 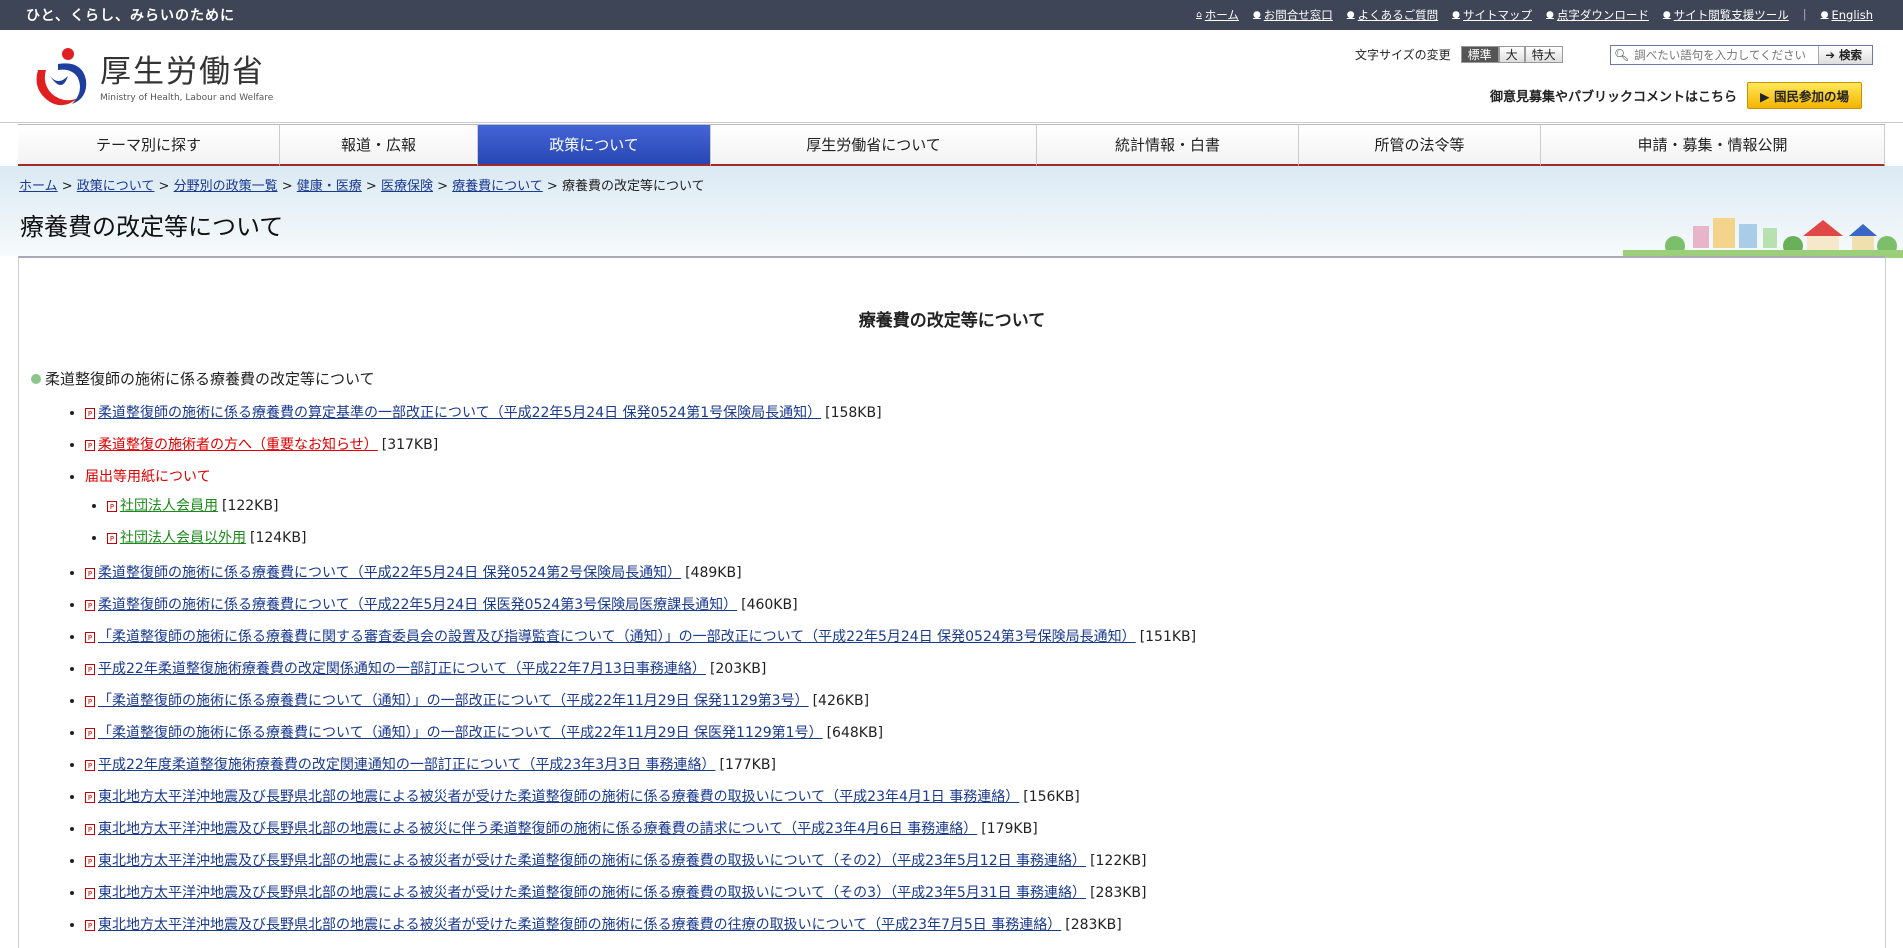 I want to click on font-size-xlarge-button: 特大, so click(x=1543, y=54).